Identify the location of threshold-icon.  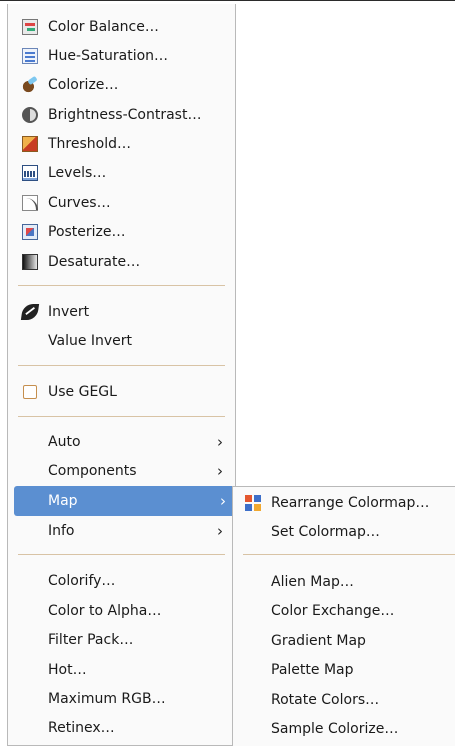
(30, 144).